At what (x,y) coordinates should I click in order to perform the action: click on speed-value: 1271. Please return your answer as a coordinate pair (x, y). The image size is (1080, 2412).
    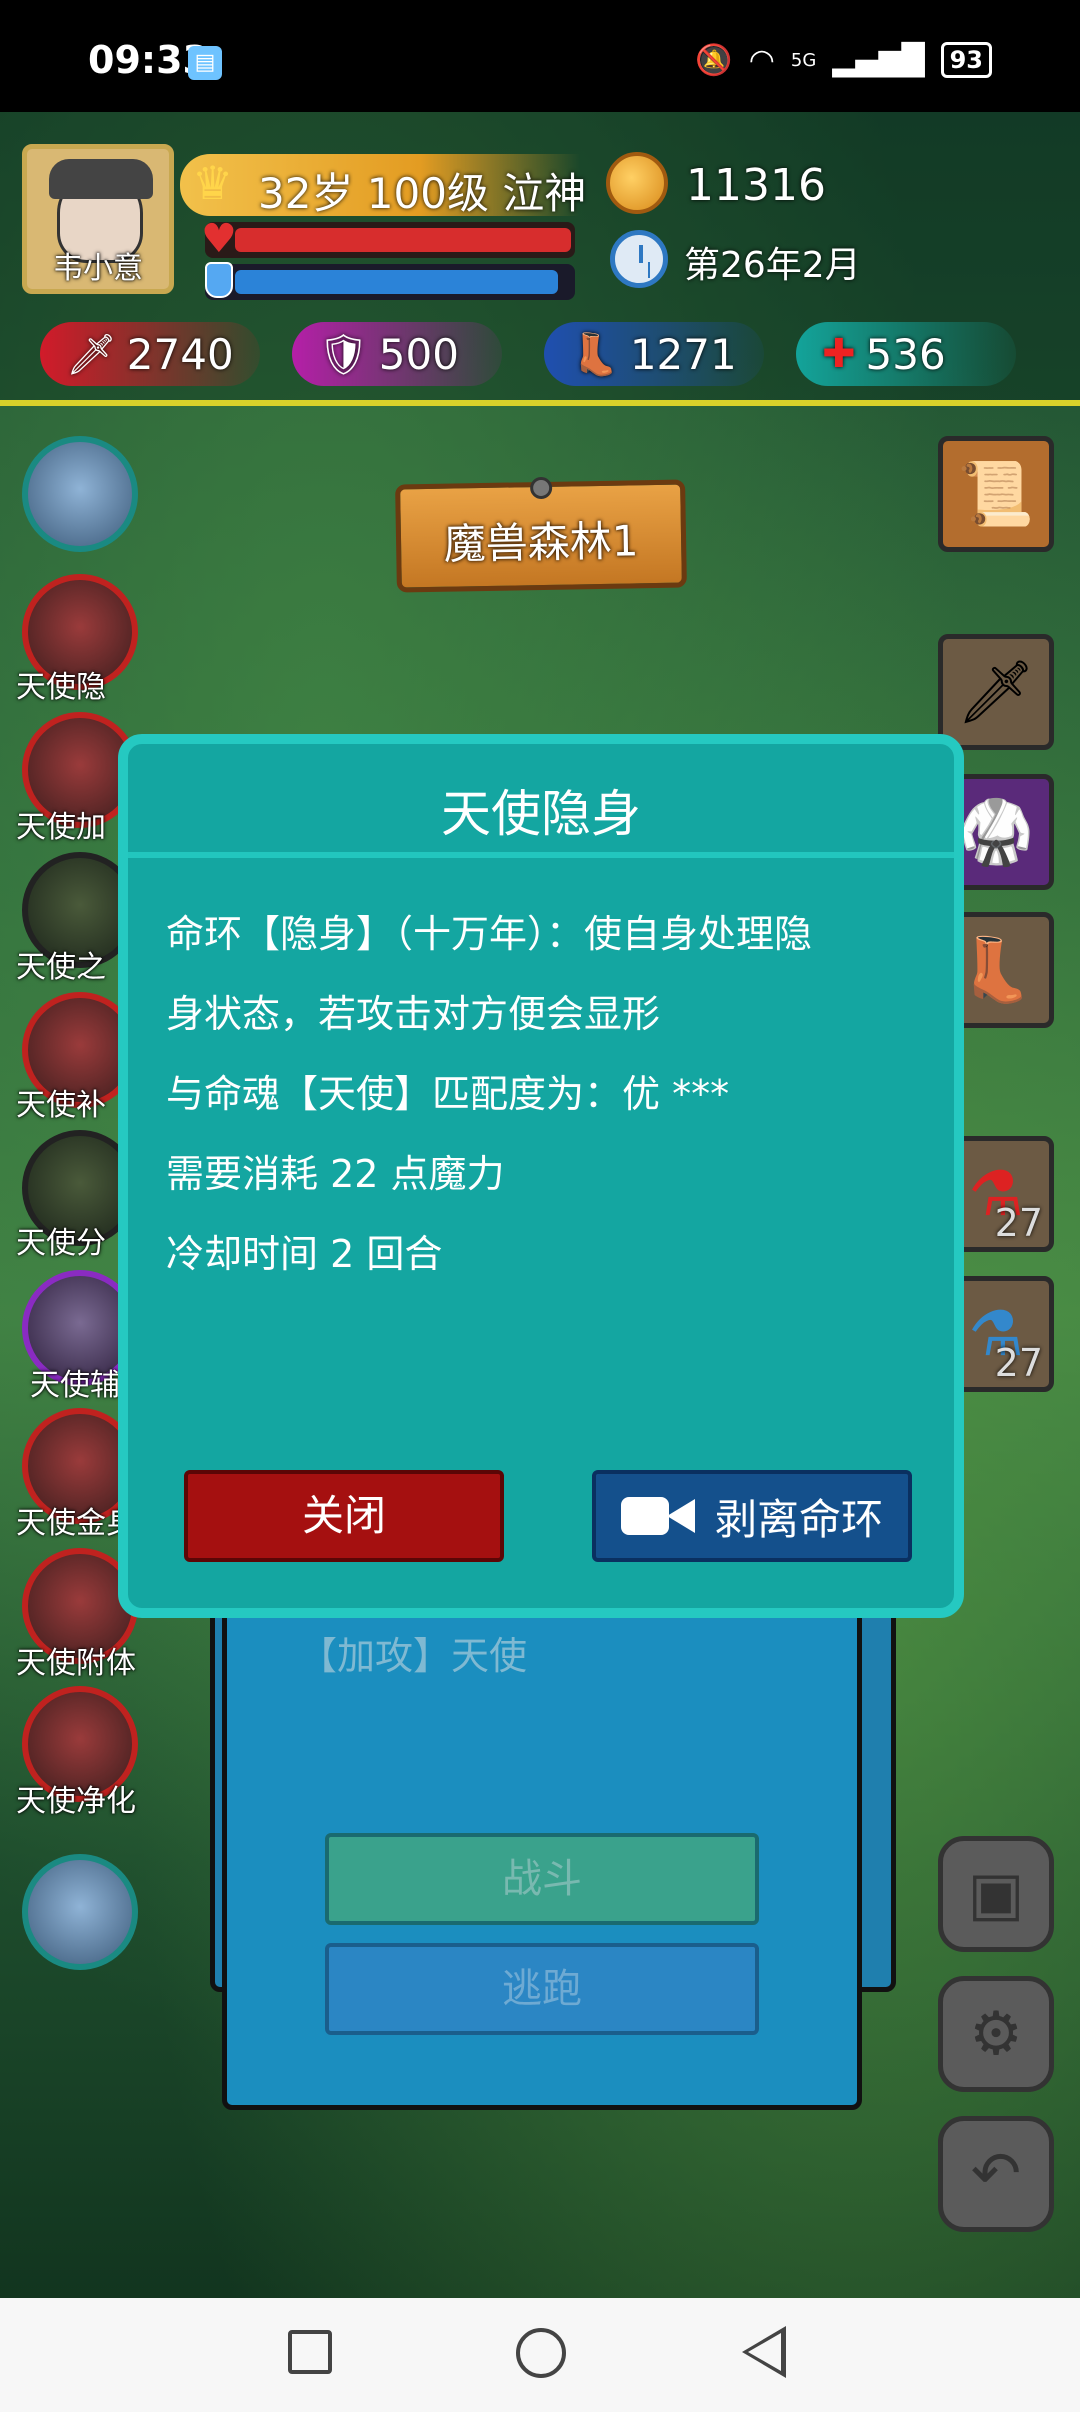
    Looking at the image, I should click on (683, 354).